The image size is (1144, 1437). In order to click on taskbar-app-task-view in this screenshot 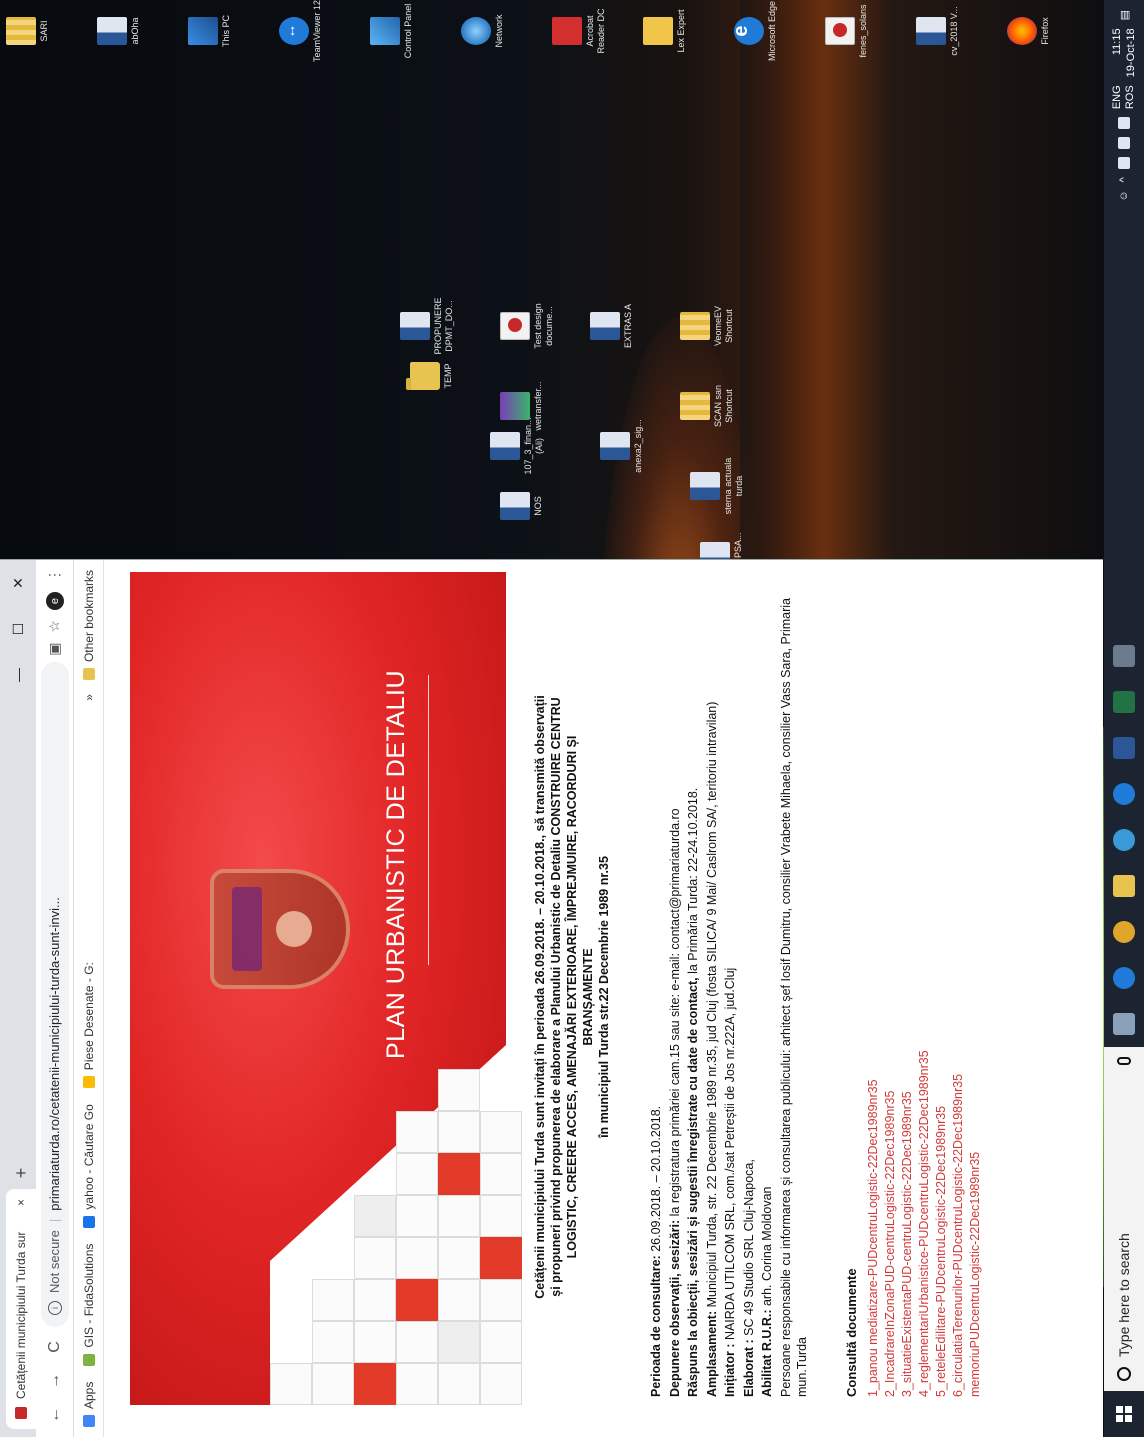, I will do `click(1124, 1024)`.